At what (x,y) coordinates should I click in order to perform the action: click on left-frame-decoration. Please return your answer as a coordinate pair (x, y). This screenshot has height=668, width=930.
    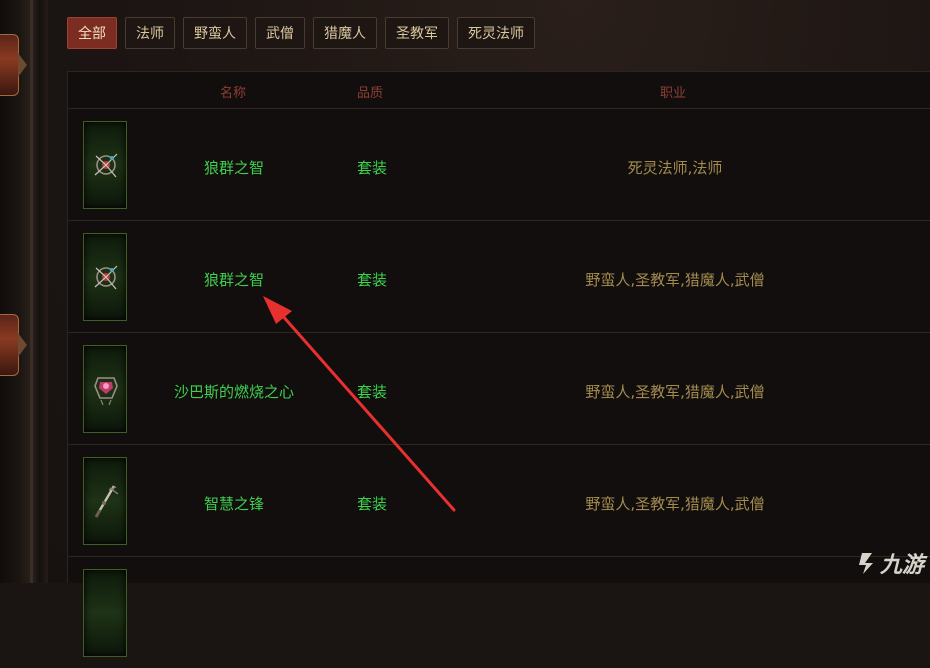
    Looking at the image, I should click on (24, 291).